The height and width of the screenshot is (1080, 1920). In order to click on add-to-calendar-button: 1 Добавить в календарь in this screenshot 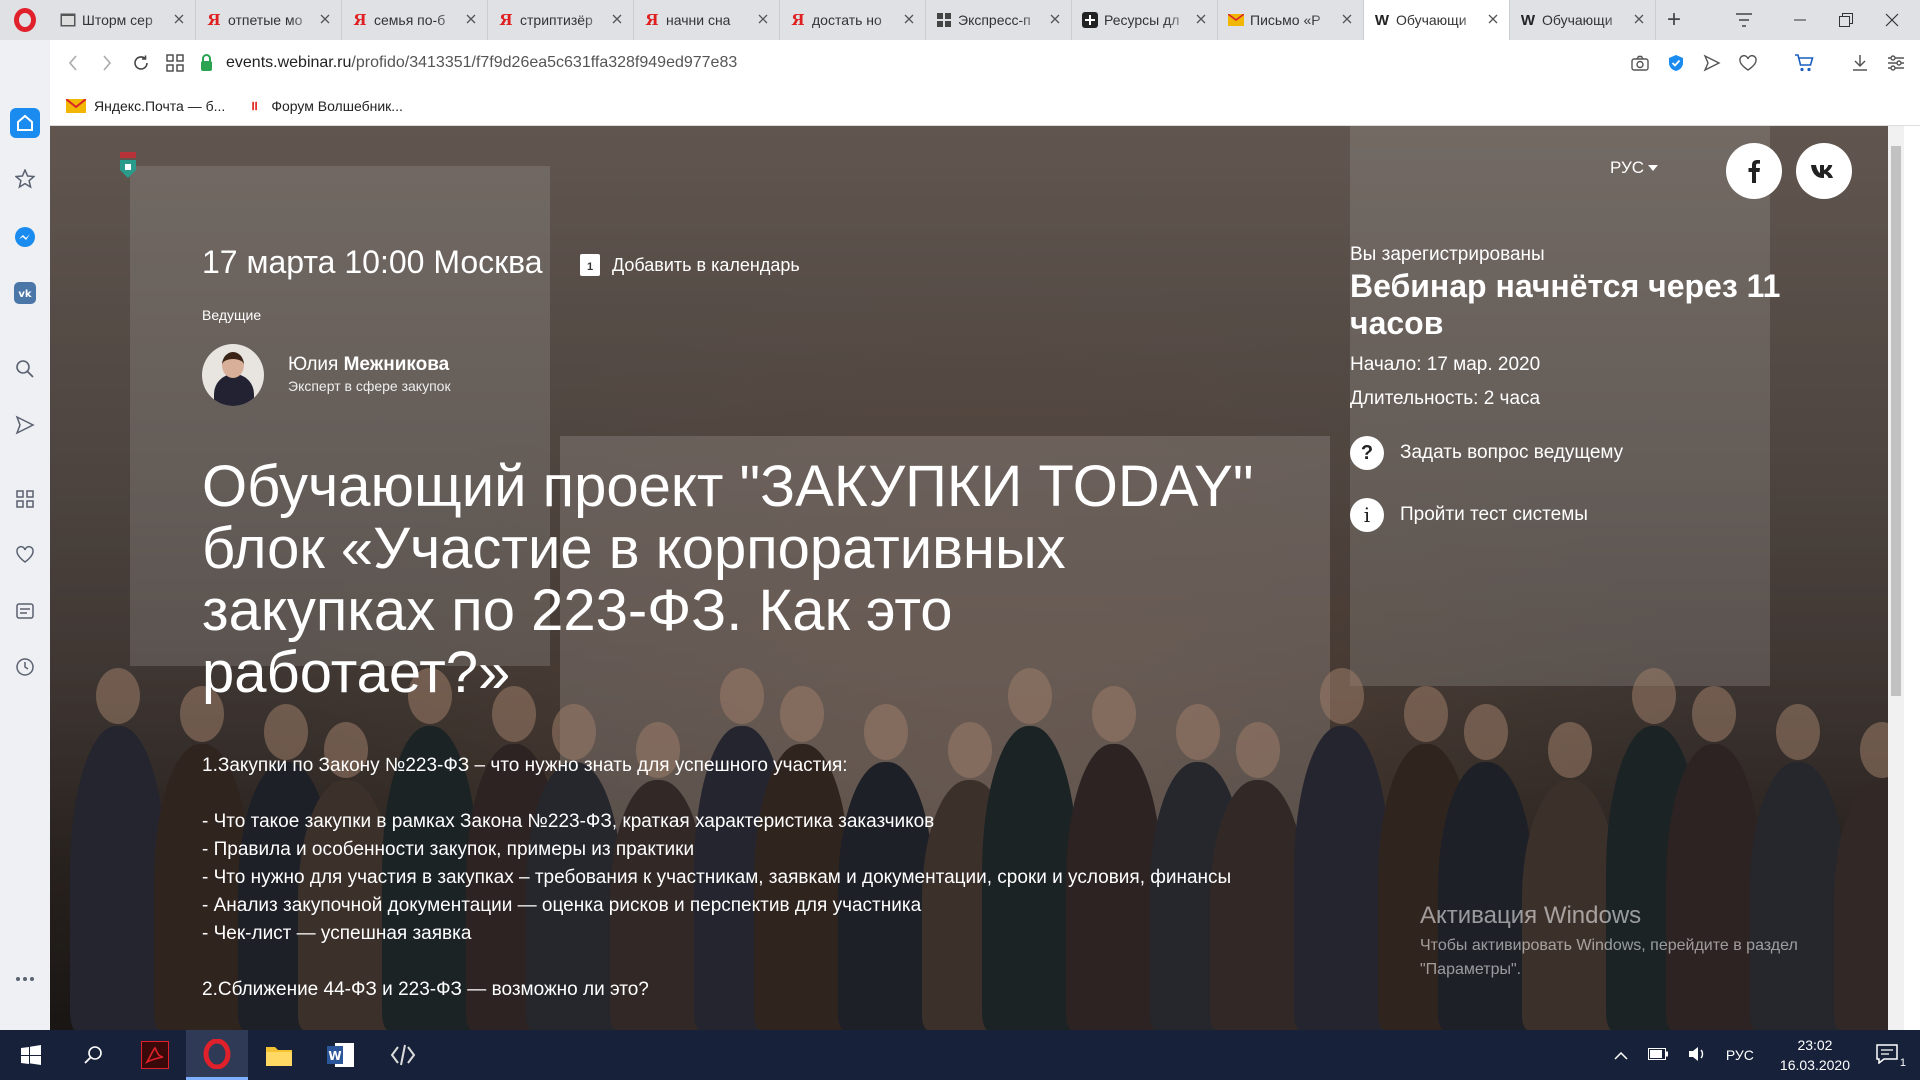, I will do `click(690, 265)`.